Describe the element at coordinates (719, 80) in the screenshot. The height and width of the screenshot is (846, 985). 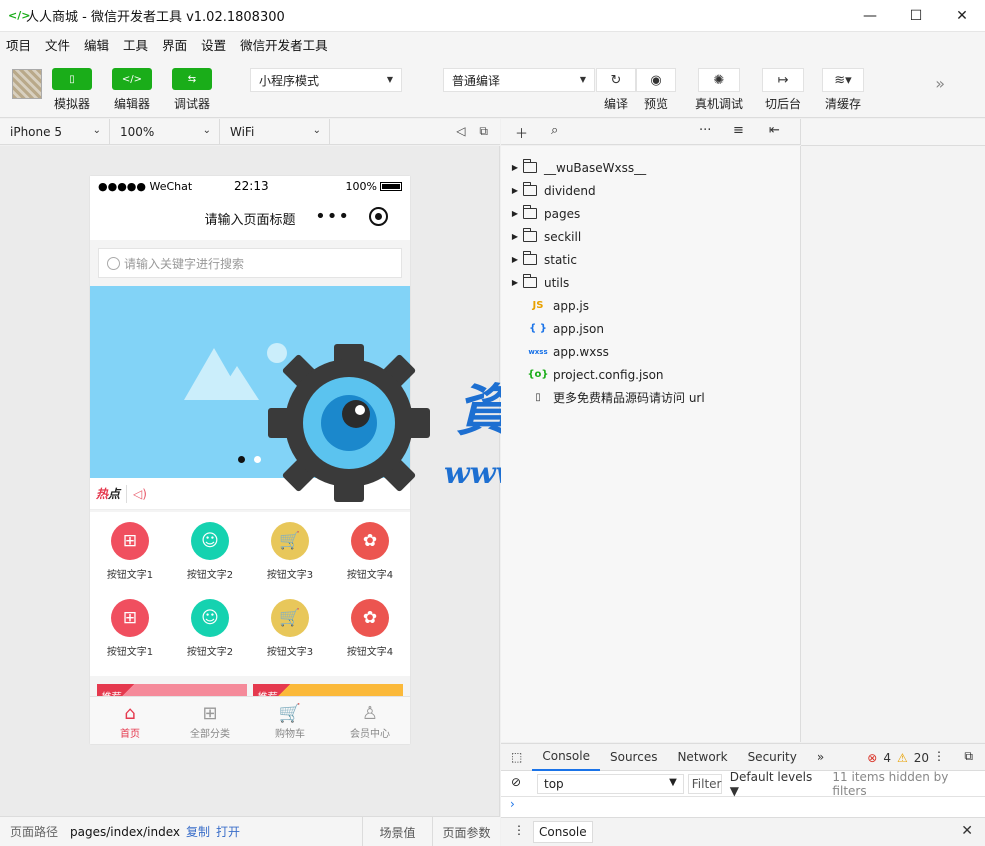
I see `remote-debug-button: ✺` at that location.